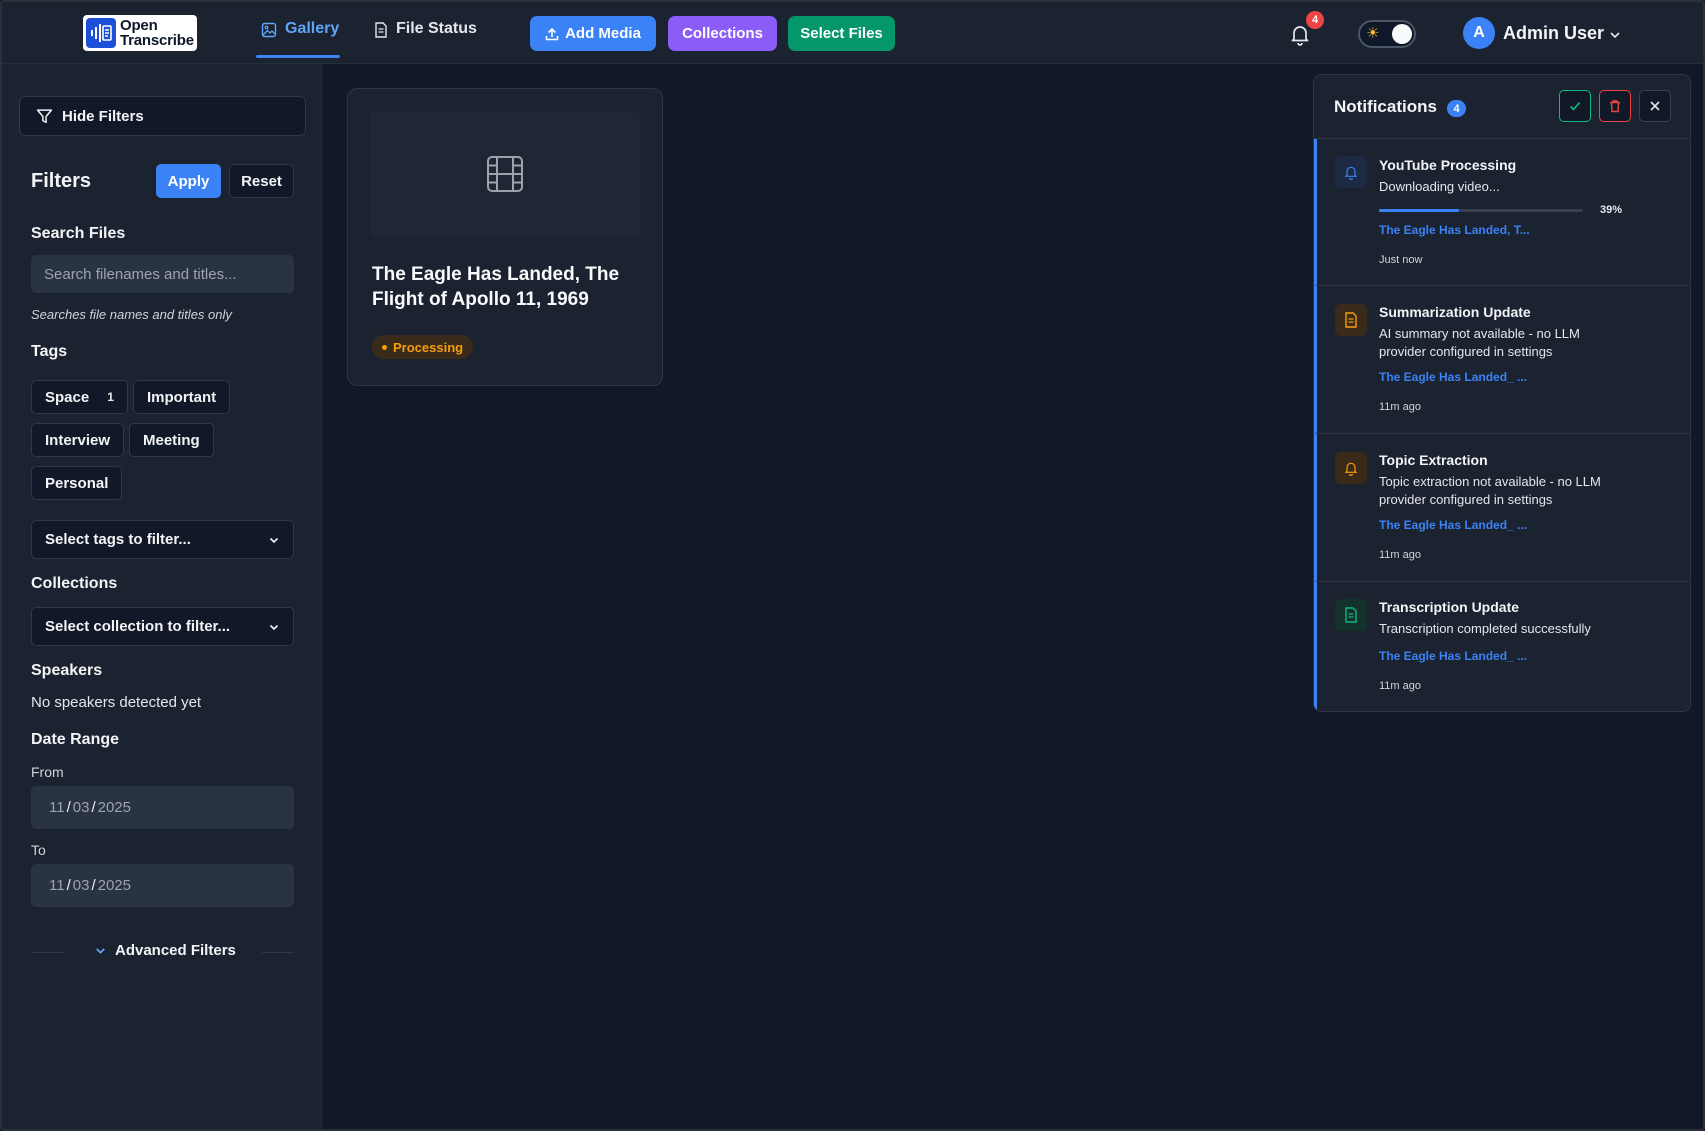 The width and height of the screenshot is (1705, 1131). What do you see at coordinates (114, 885) in the screenshot?
I see `to-year: 2025` at bounding box center [114, 885].